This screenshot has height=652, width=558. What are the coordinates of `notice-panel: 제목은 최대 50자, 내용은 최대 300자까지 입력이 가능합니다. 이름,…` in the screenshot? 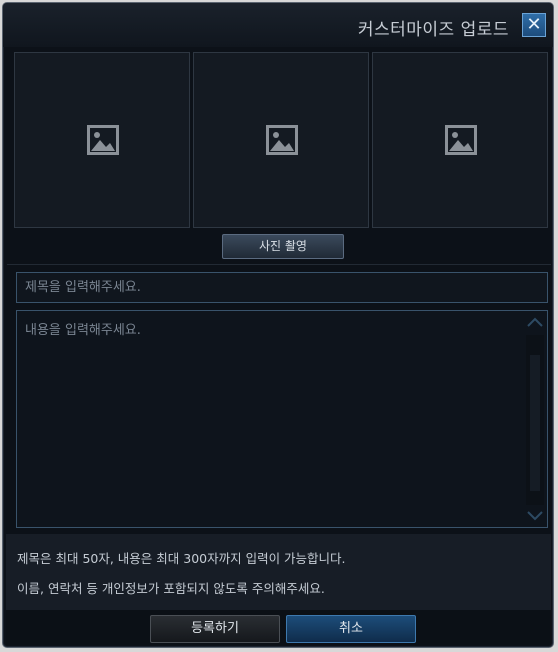 It's located at (278, 572).